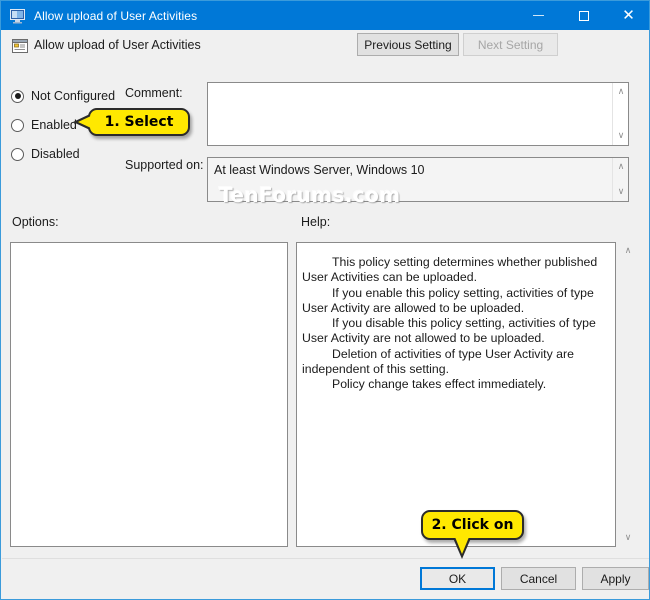 The image size is (650, 600). Describe the element at coordinates (316, 222) in the screenshot. I see `help-label: Help:` at that location.